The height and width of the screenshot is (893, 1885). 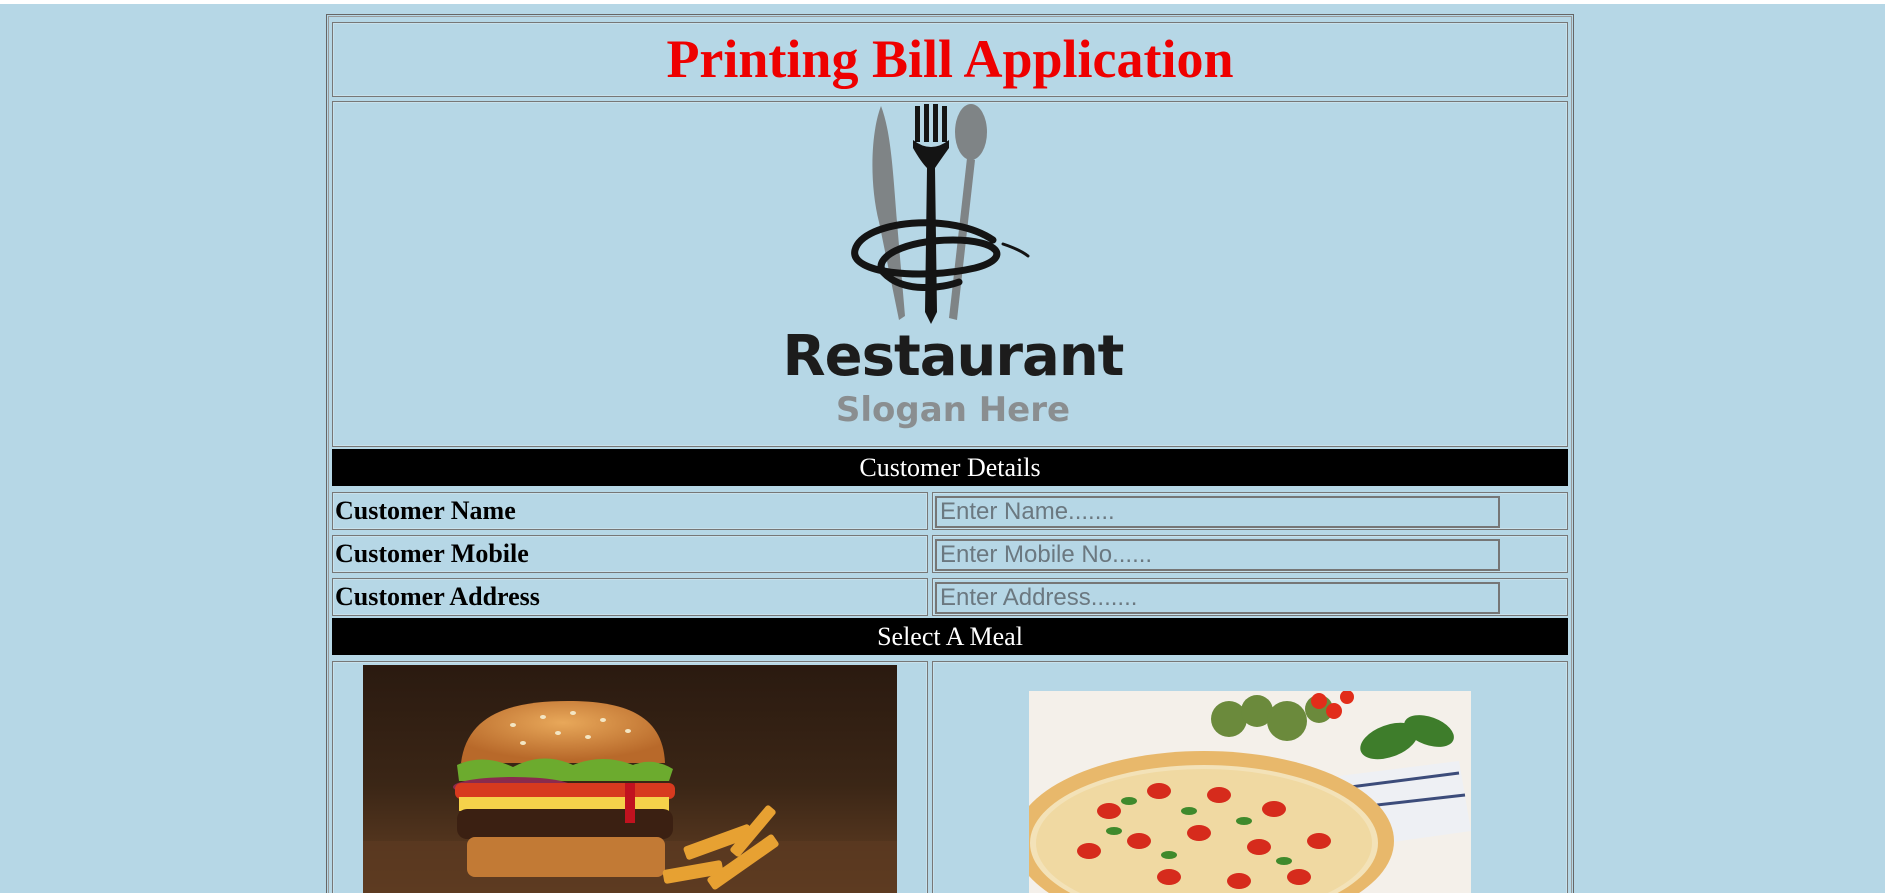 I want to click on page-title: Printing Bill Application, so click(x=950, y=59).